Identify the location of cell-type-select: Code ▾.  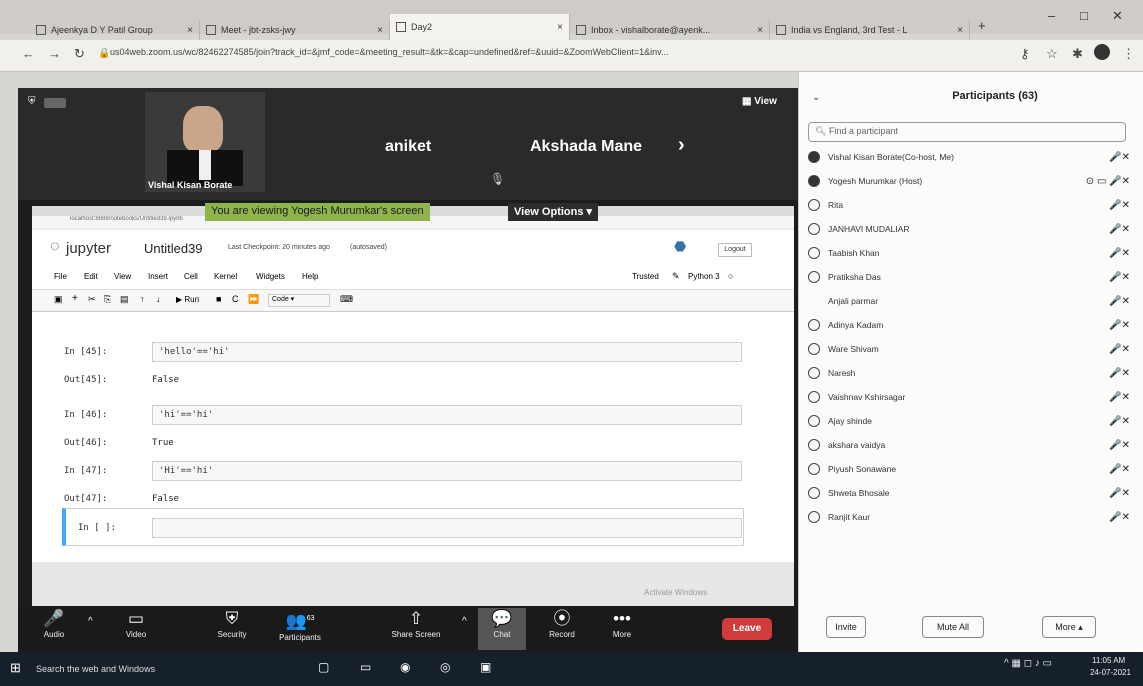
(299, 300).